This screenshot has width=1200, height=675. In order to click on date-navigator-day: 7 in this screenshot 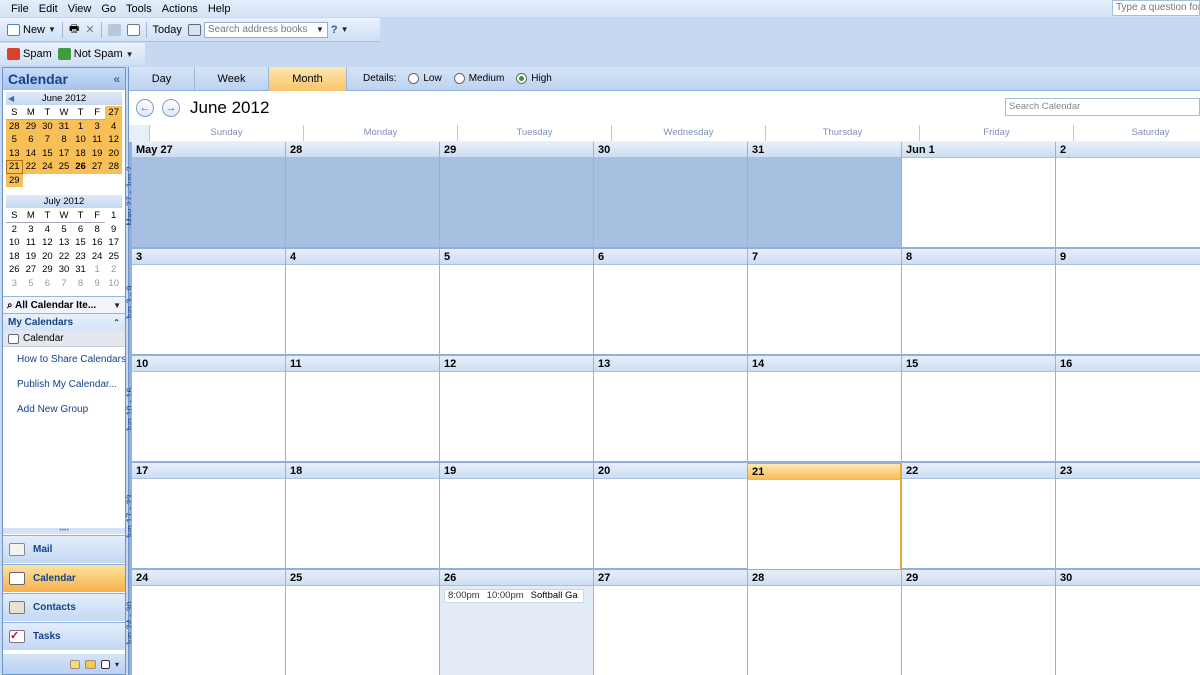, I will do `click(64, 284)`.